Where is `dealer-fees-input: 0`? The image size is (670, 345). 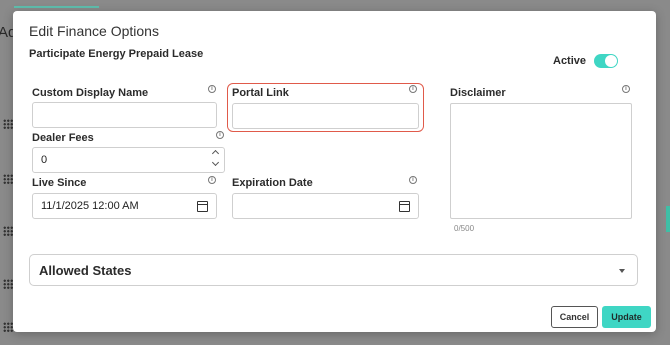
dealer-fees-input: 0 is located at coordinates (128, 160).